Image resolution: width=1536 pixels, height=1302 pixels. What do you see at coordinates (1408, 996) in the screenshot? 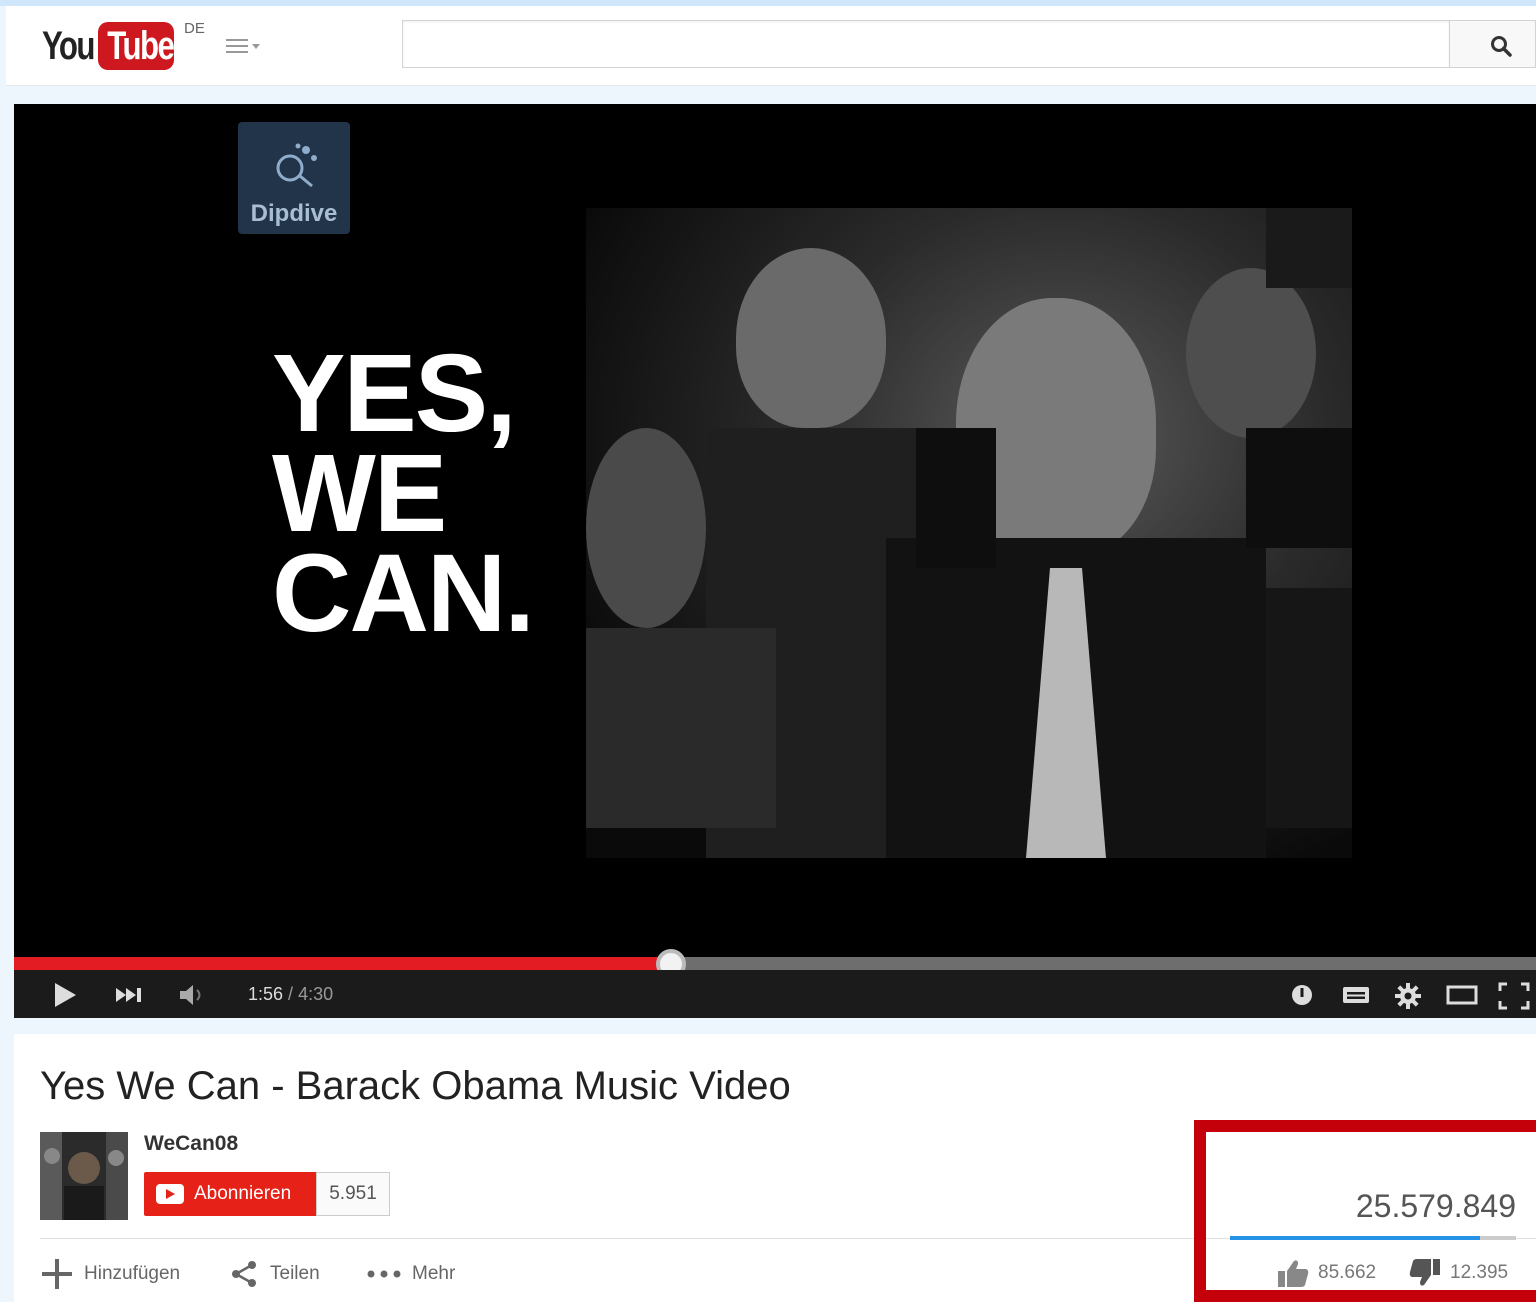
I see `settings-gear-icon` at bounding box center [1408, 996].